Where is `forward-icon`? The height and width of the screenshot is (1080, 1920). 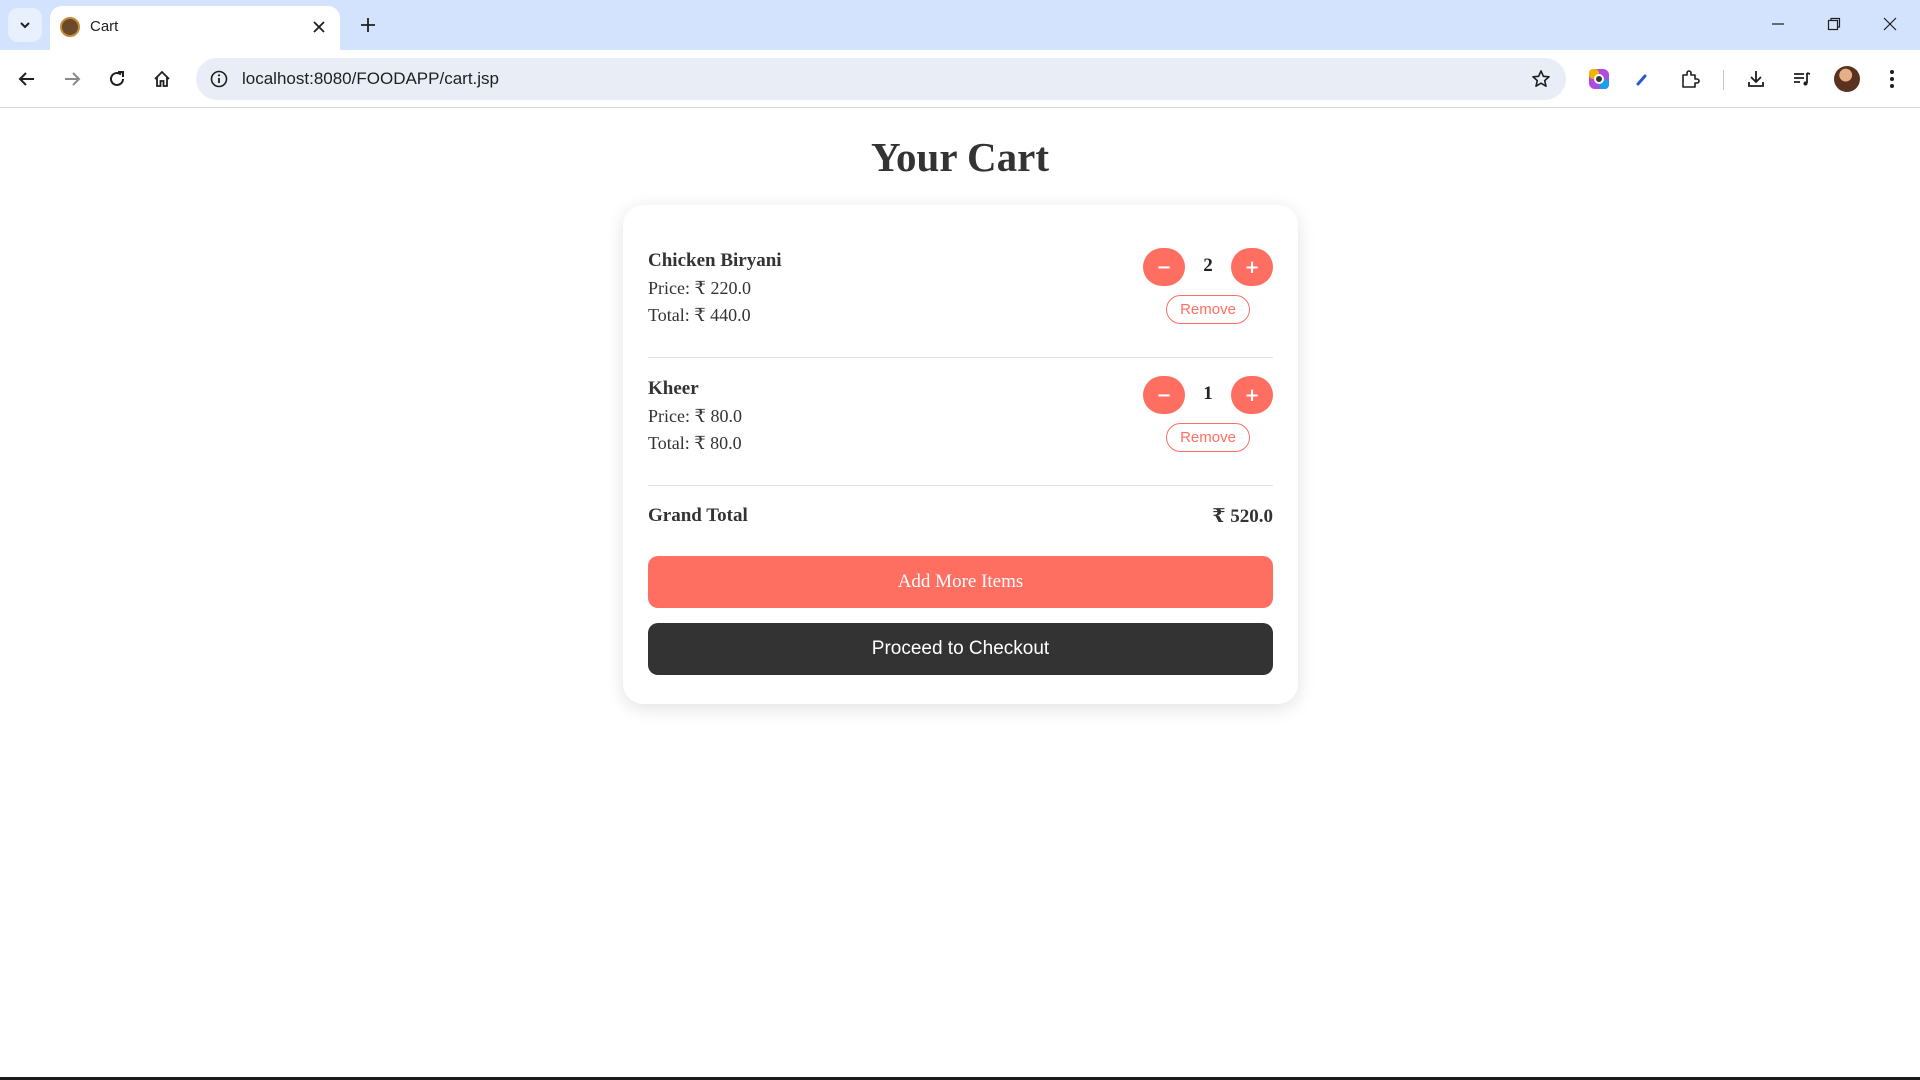
forward-icon is located at coordinates (73, 79).